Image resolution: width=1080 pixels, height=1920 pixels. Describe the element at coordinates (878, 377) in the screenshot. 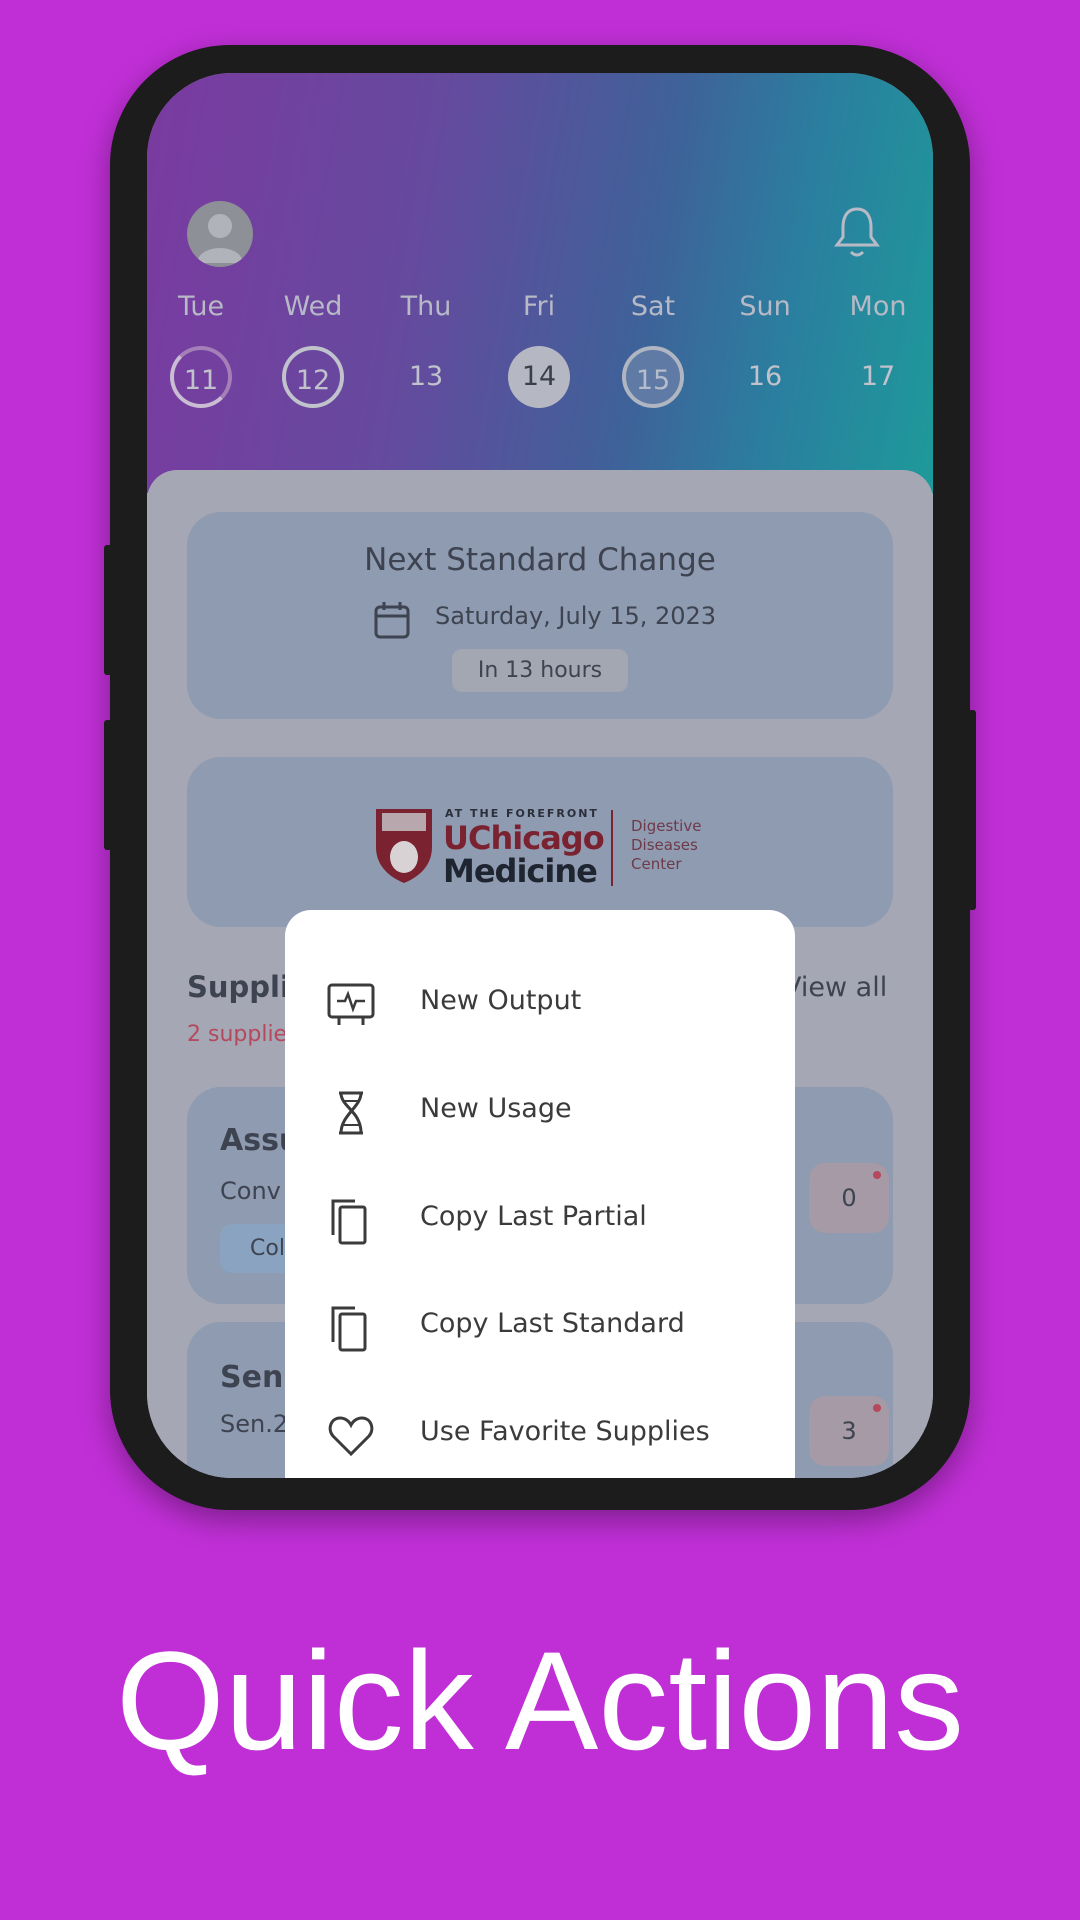

I see `day-17: 17` at that location.